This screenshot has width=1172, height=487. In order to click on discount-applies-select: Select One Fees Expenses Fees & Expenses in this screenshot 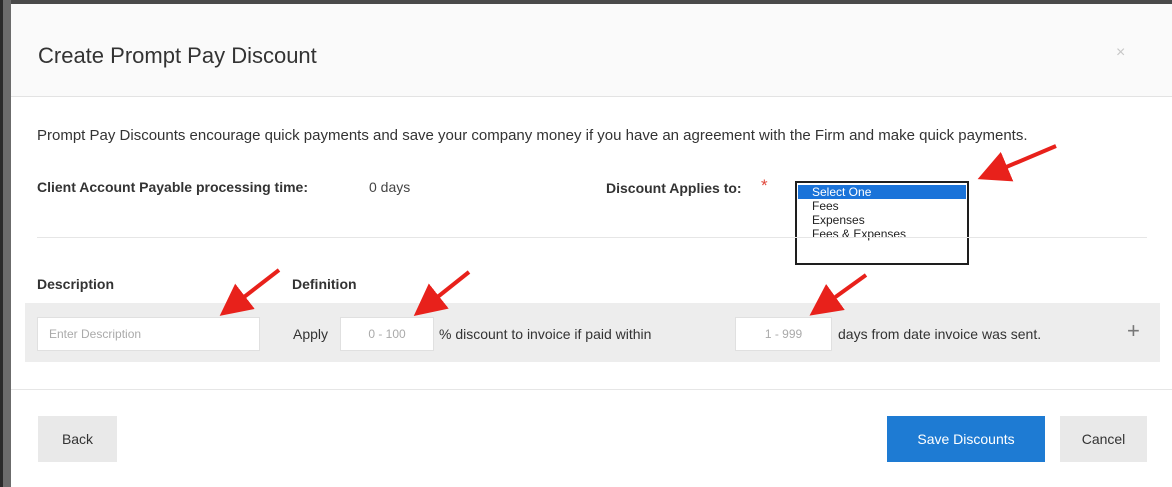, I will do `click(882, 223)`.